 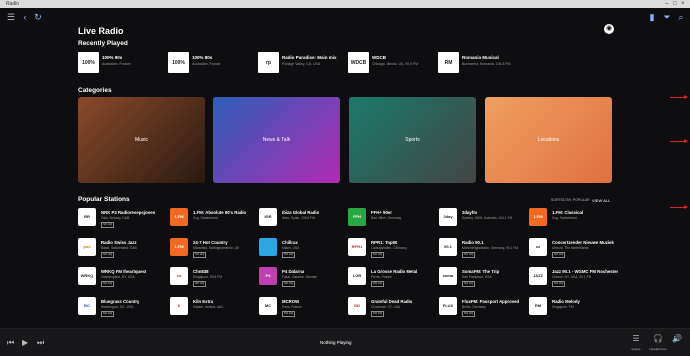 I want to click on category-label: Sports, so click(x=412, y=140).